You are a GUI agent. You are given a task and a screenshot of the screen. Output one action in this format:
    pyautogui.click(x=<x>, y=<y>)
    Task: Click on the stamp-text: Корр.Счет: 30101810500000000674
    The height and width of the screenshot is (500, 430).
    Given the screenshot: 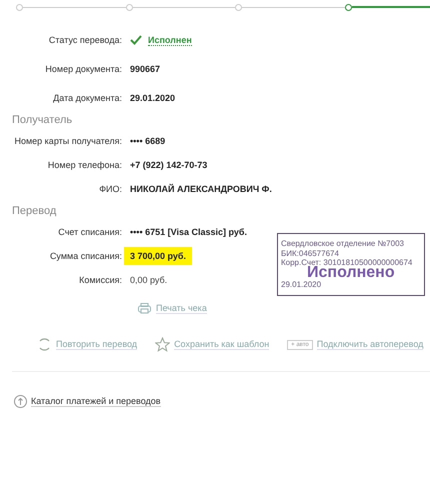 What is the action you would take?
    pyautogui.click(x=347, y=262)
    